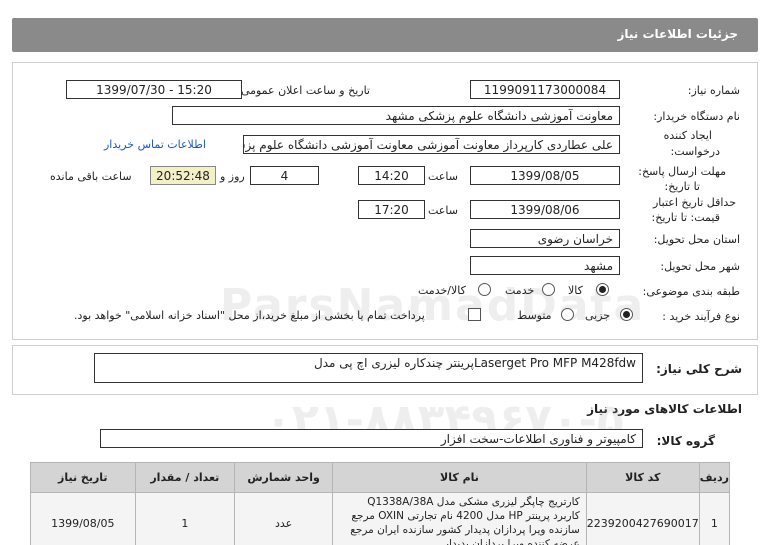  I want to click on process-label: نوع فرآیند خرید :, so click(701, 316).